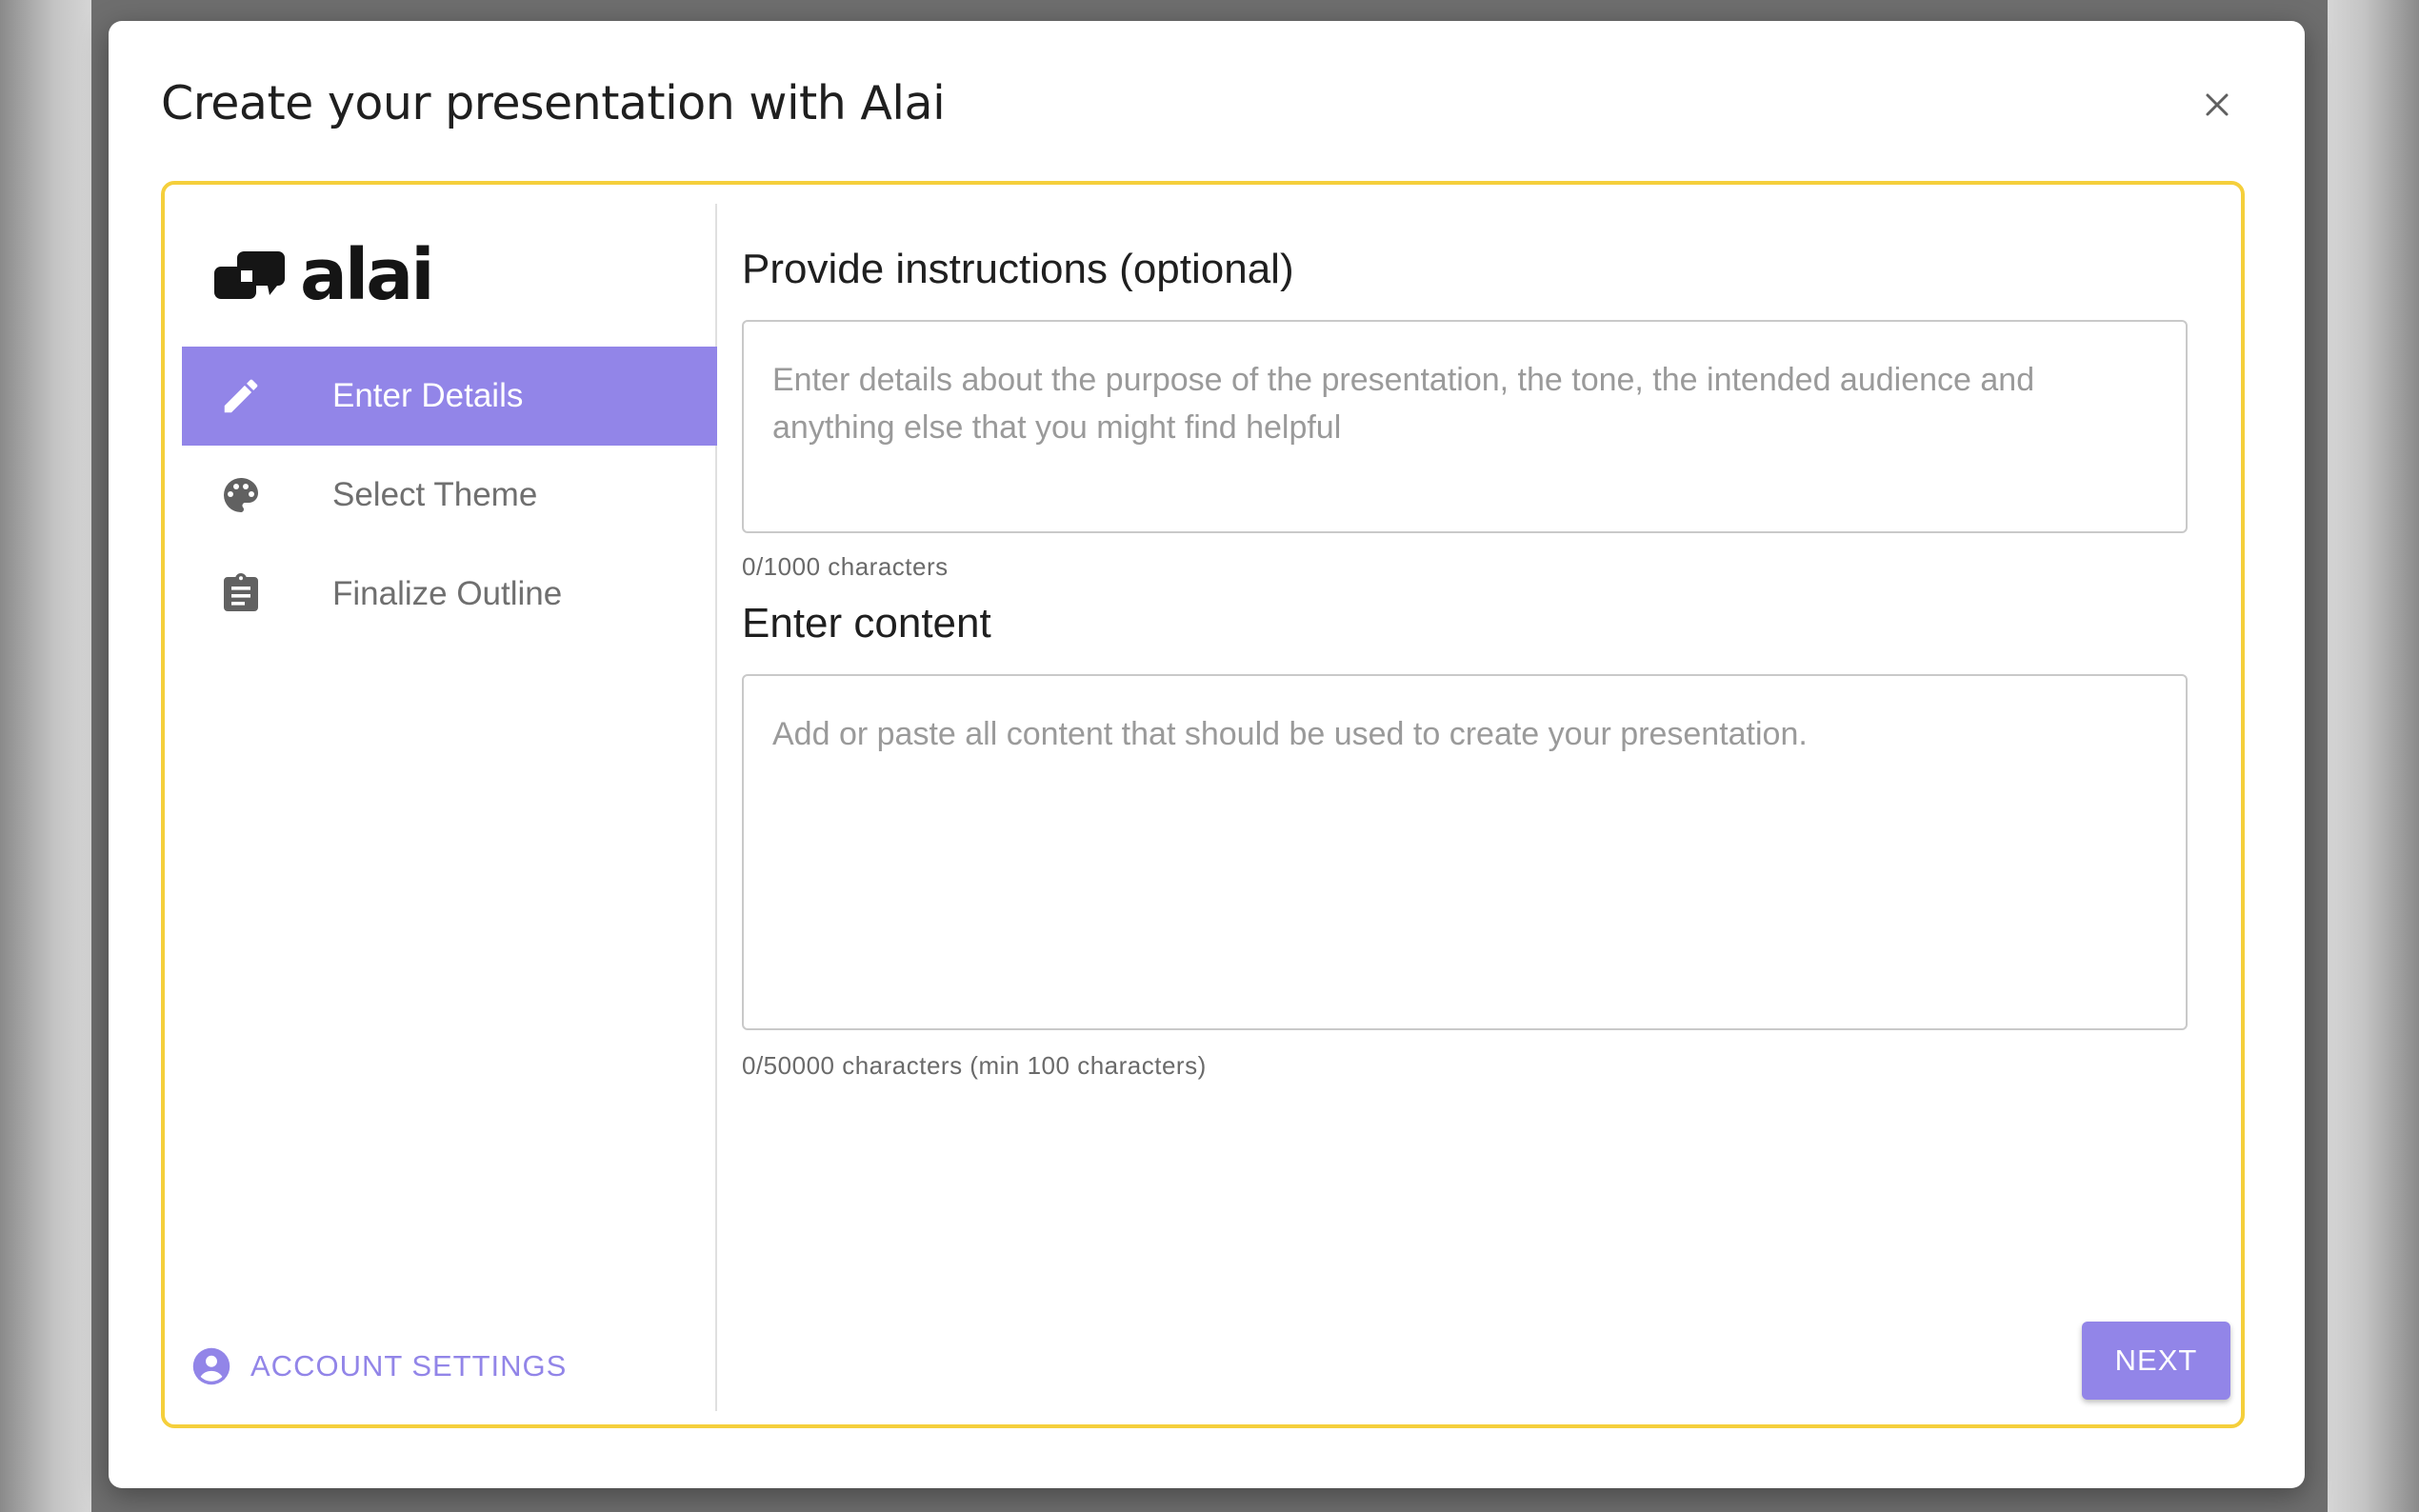  I want to click on sidebar-item-finalize-outline: Finalize Outline, so click(449, 594).